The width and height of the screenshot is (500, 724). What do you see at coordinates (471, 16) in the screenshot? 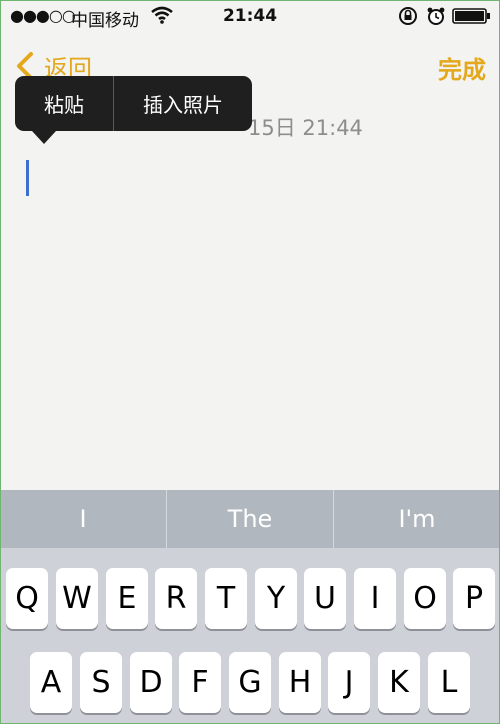
I see `battery-icon` at bounding box center [471, 16].